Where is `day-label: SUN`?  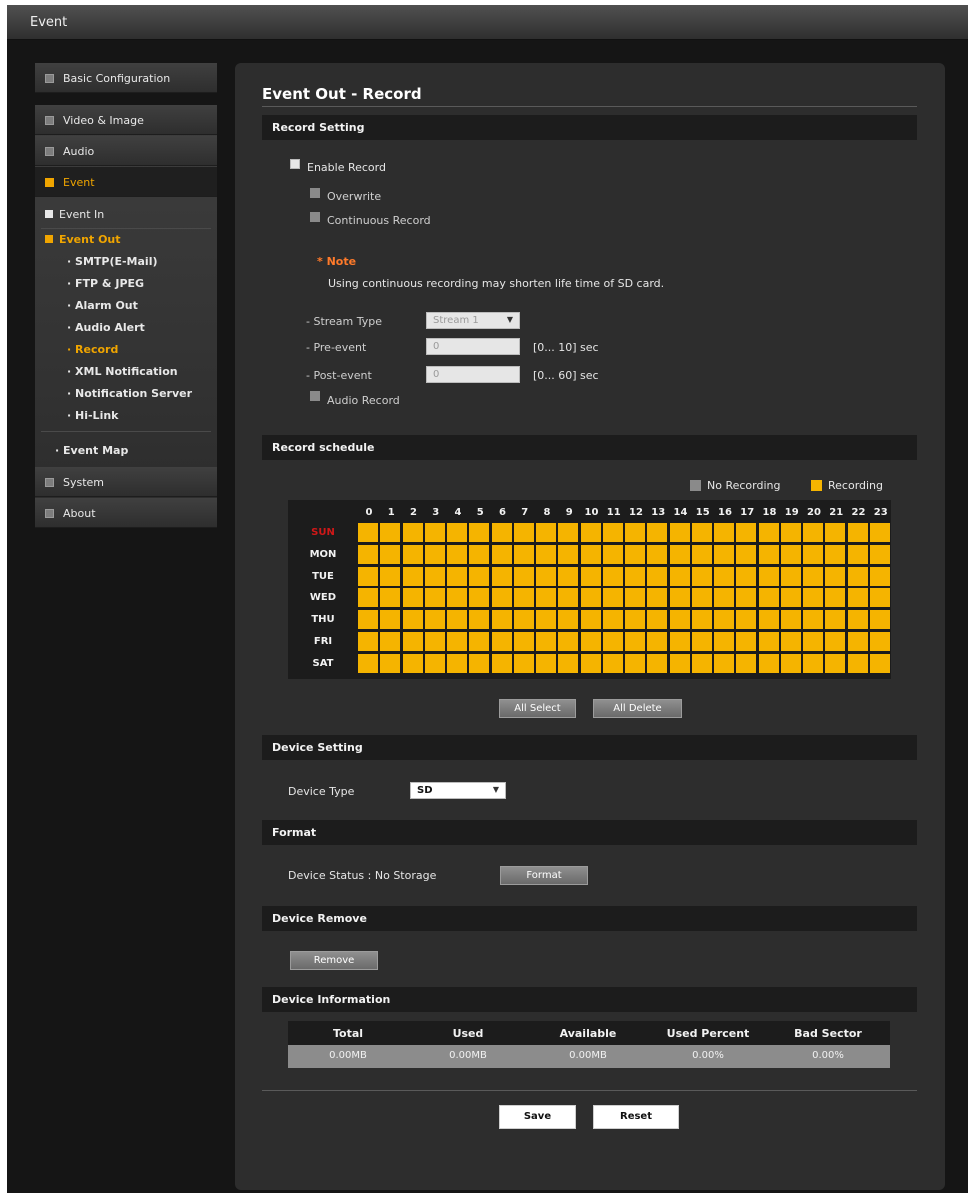
day-label: SUN is located at coordinates (323, 532).